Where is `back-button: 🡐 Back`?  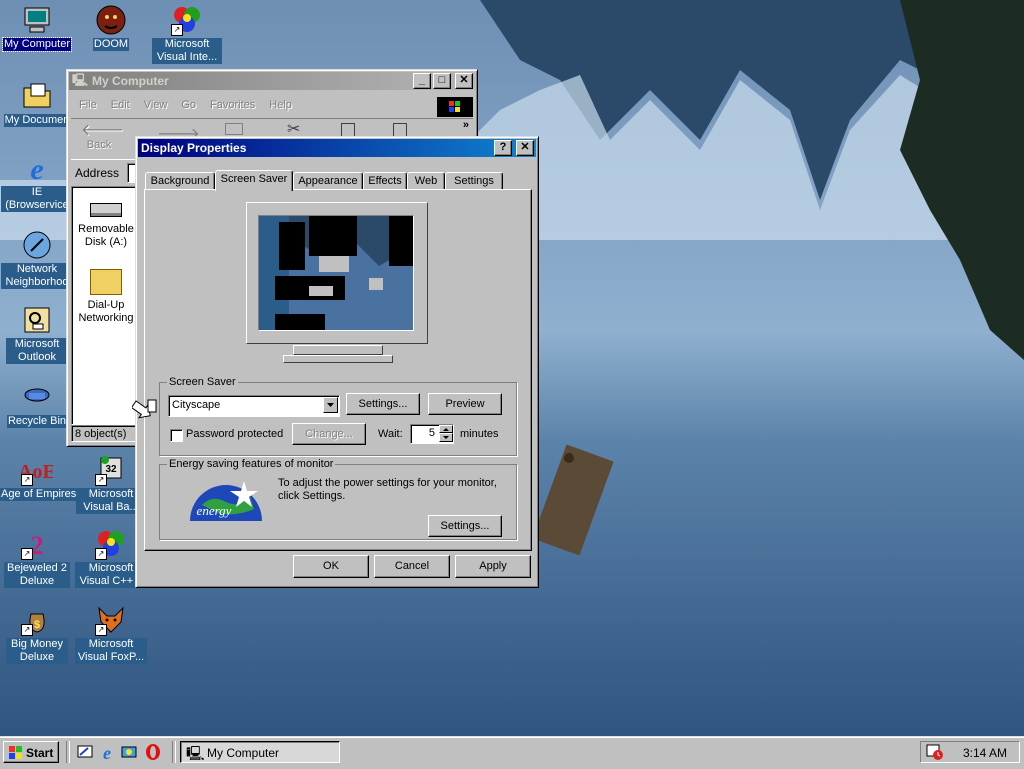
back-button: 🡐 Back is located at coordinates (102, 137).